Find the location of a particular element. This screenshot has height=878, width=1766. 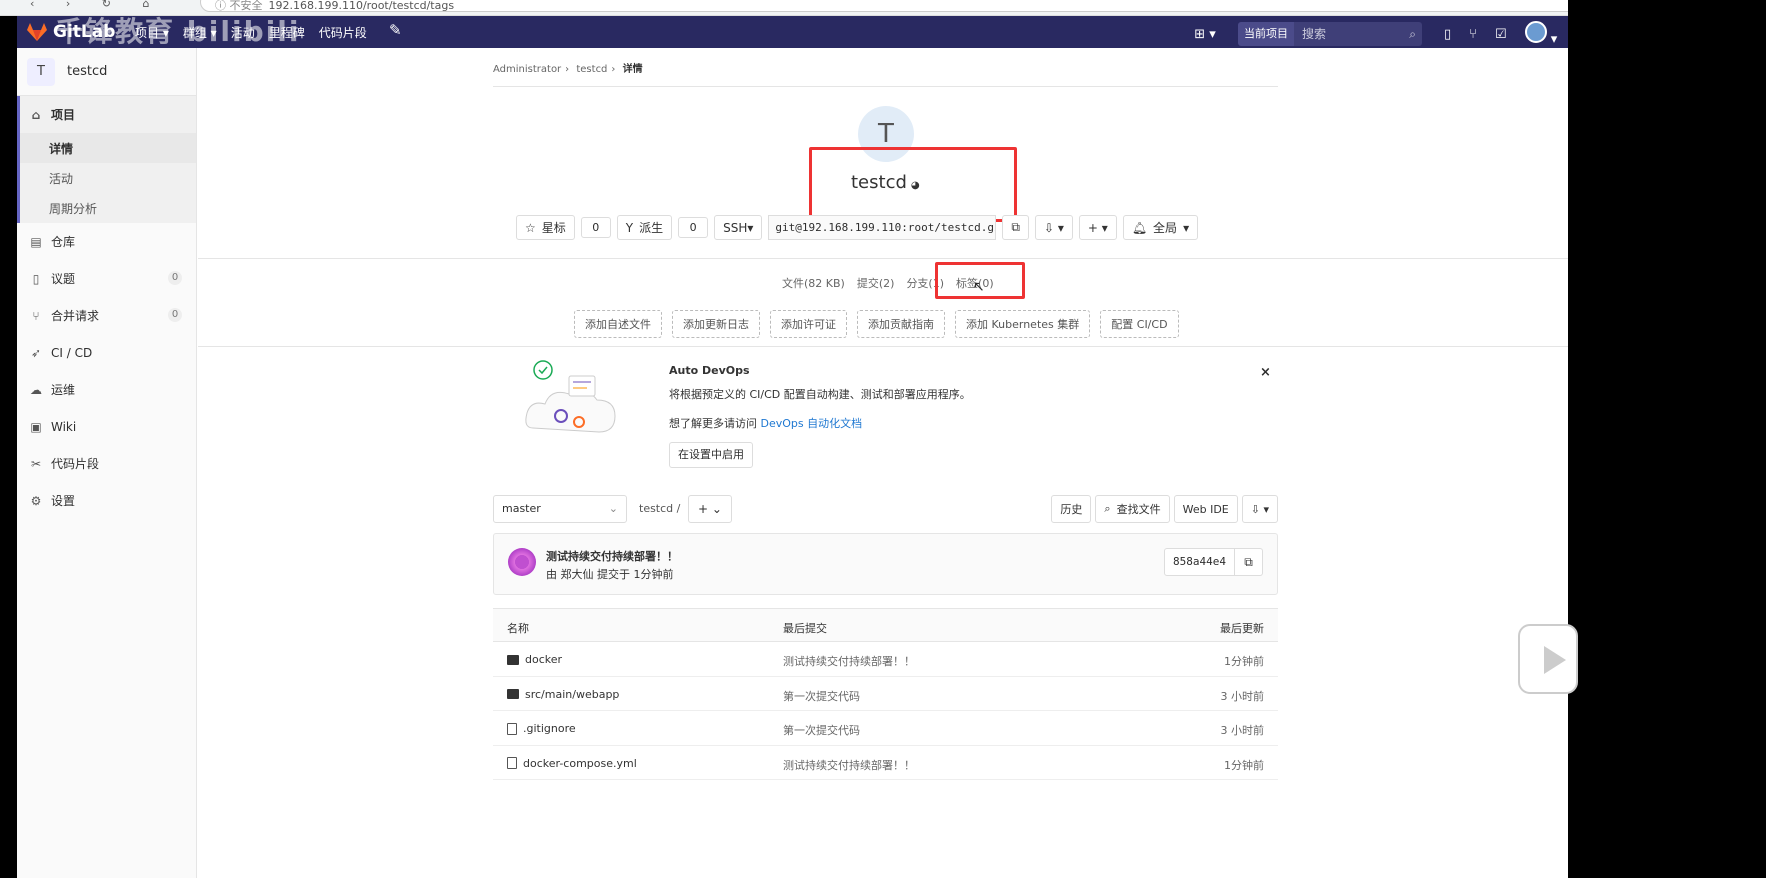

notification-dropdown: 🔔︎ 全局 ▾ is located at coordinates (1160, 227).